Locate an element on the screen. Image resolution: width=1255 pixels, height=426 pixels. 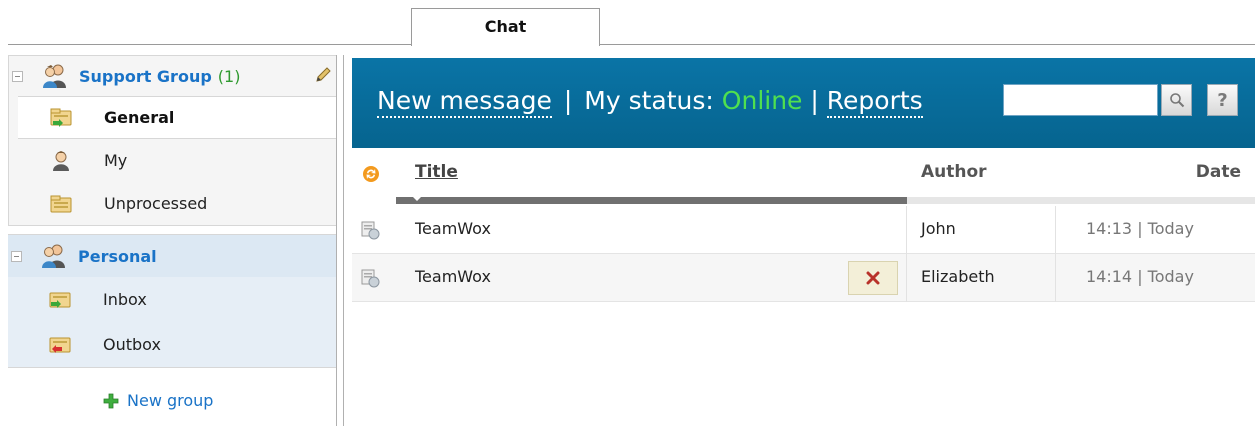
search-icon is located at coordinates (1176, 100).